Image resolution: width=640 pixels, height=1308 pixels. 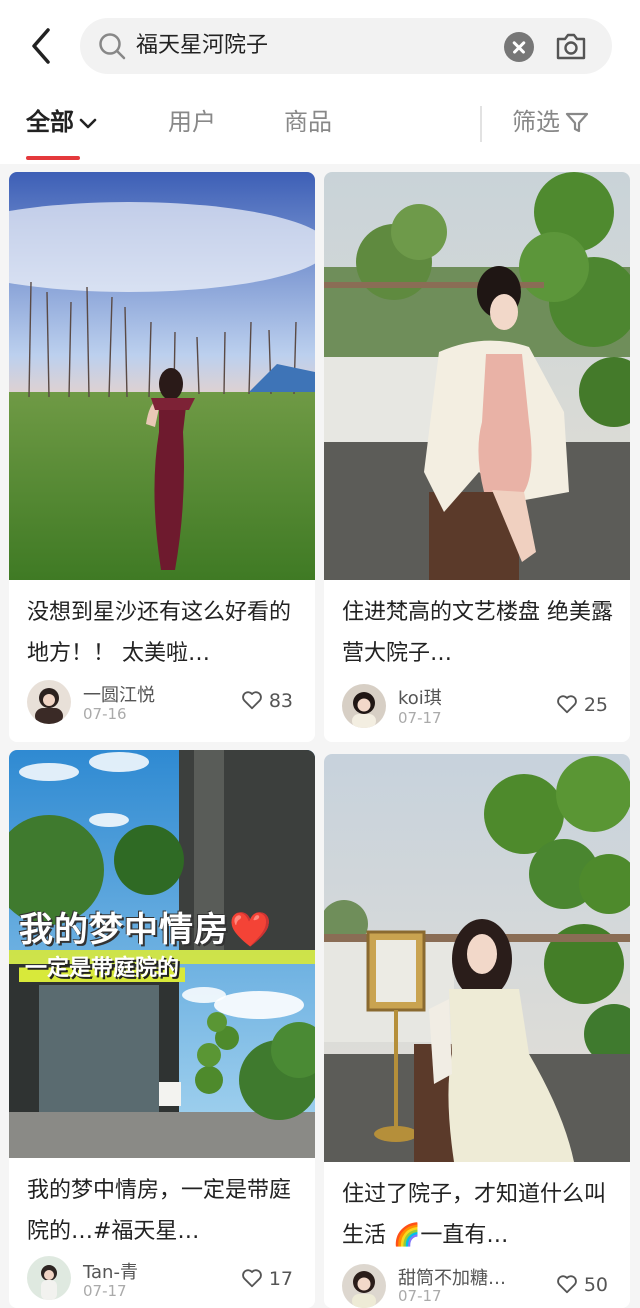 What do you see at coordinates (43, 46) in the screenshot?
I see `back-arrow-icon` at bounding box center [43, 46].